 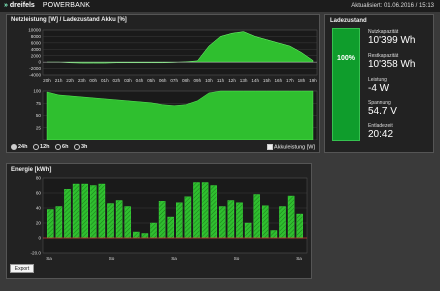 I want to click on logo: » dreifels POWERBANK, so click(x=47, y=5).